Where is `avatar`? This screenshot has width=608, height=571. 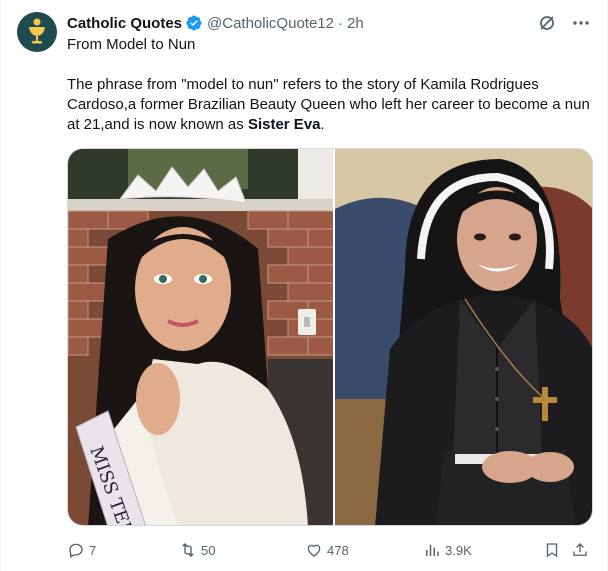 avatar is located at coordinates (37, 32).